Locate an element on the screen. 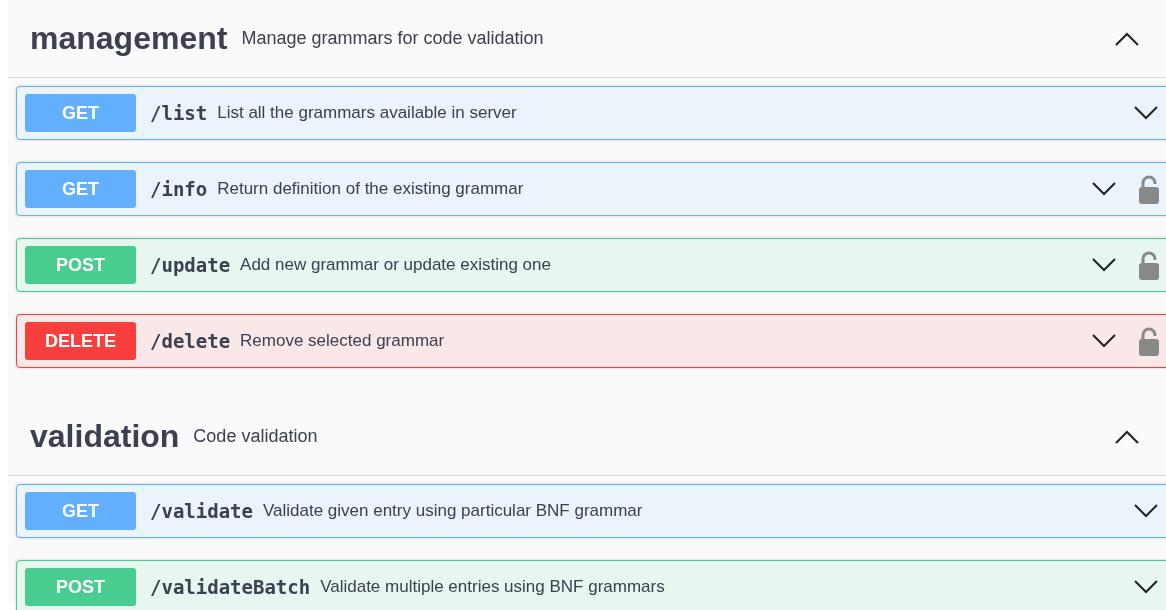 Image resolution: width=1166 pixels, height=610 pixels. method-badge: DELETE is located at coordinates (80, 341).